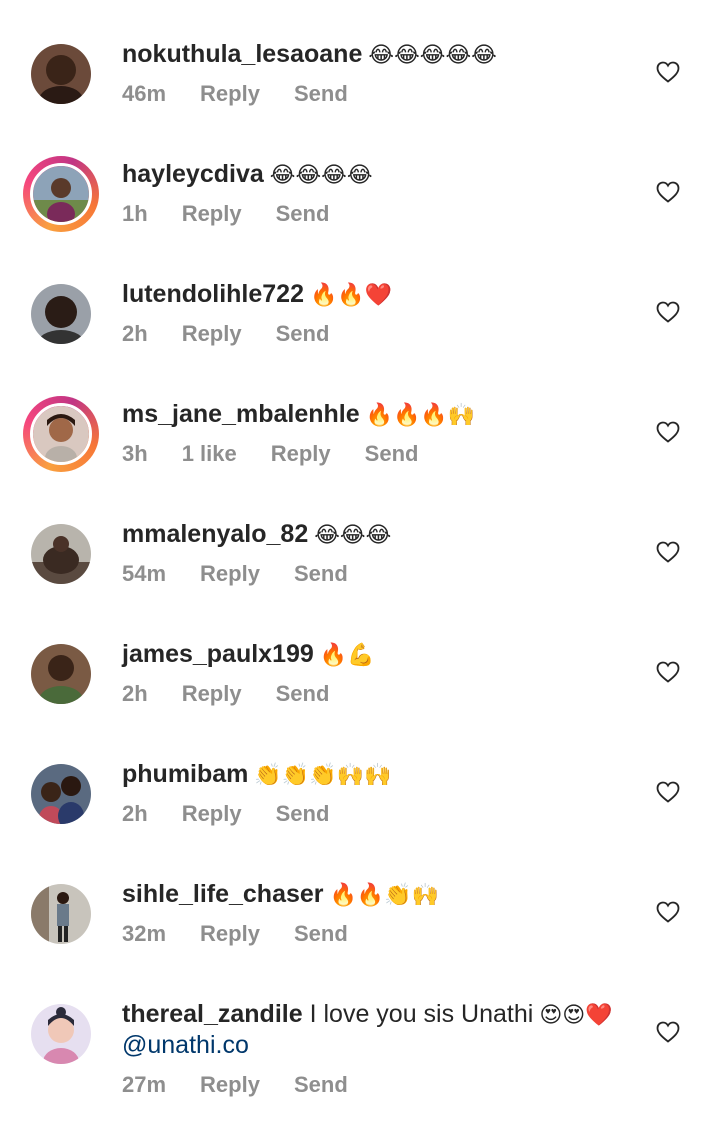 This screenshot has height=1144, width=720. Describe the element at coordinates (420, 415) in the screenshot. I see `comment-text: 🔥🔥🔥🙌` at that location.